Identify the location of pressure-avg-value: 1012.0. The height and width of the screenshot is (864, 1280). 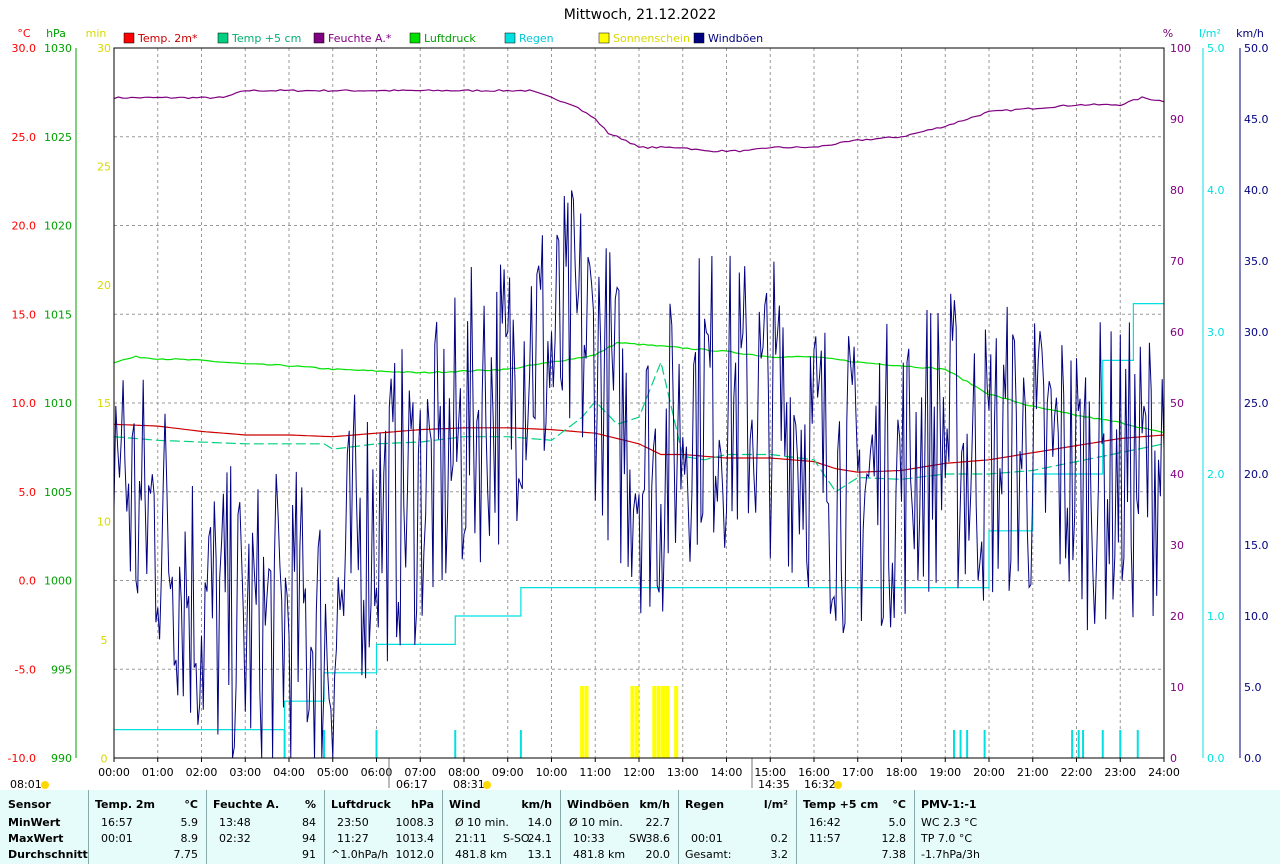
(415, 854).